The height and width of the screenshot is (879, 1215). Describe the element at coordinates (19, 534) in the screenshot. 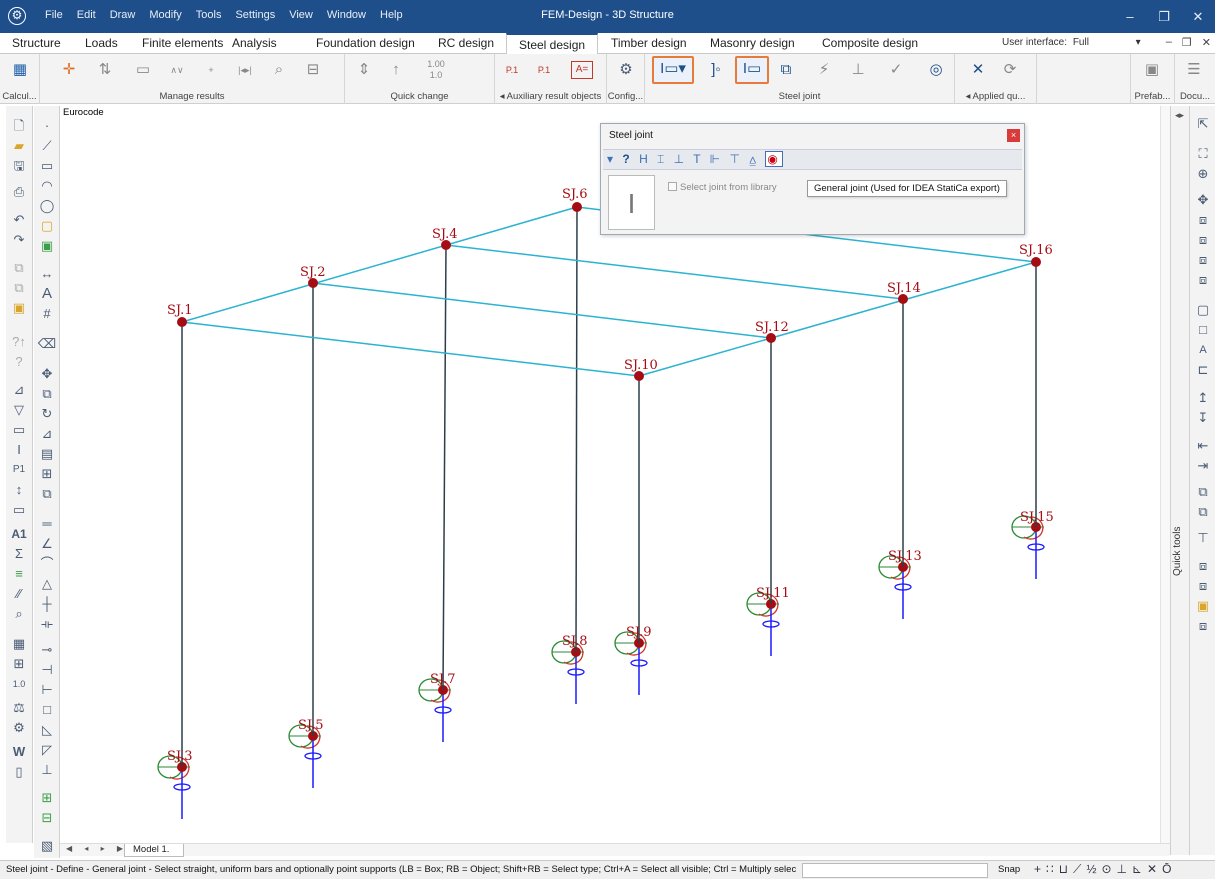

I see `text-style-icon: A1` at that location.